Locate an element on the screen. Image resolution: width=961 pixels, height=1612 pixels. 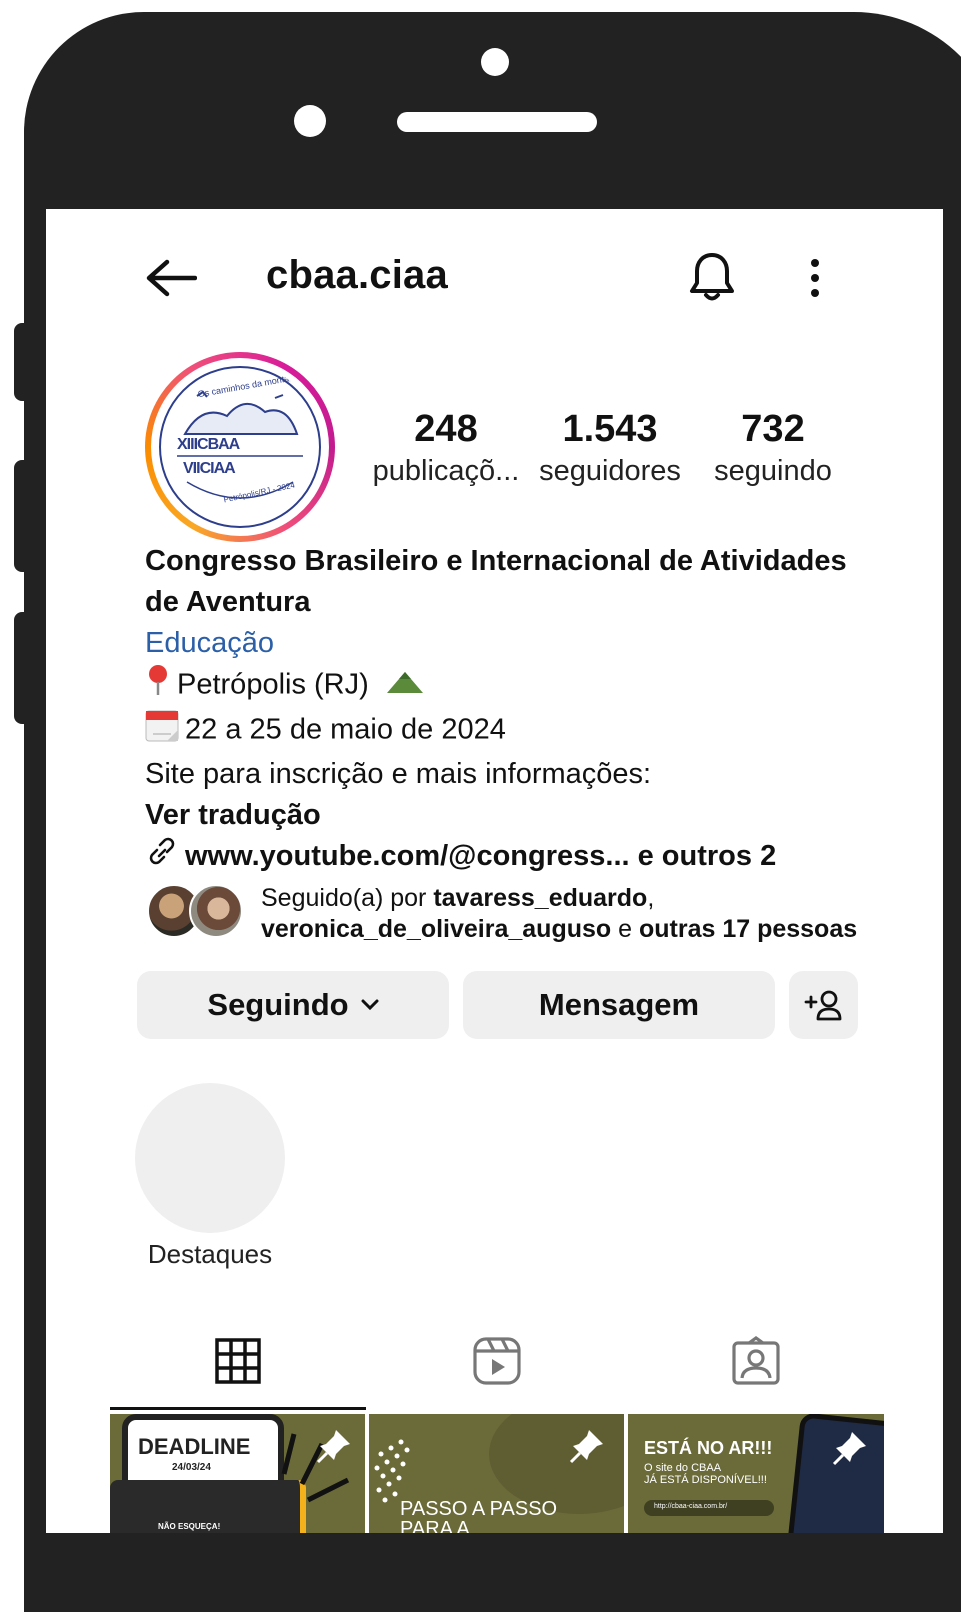
bio-name-cont: de Aventura is located at coordinates (228, 602).